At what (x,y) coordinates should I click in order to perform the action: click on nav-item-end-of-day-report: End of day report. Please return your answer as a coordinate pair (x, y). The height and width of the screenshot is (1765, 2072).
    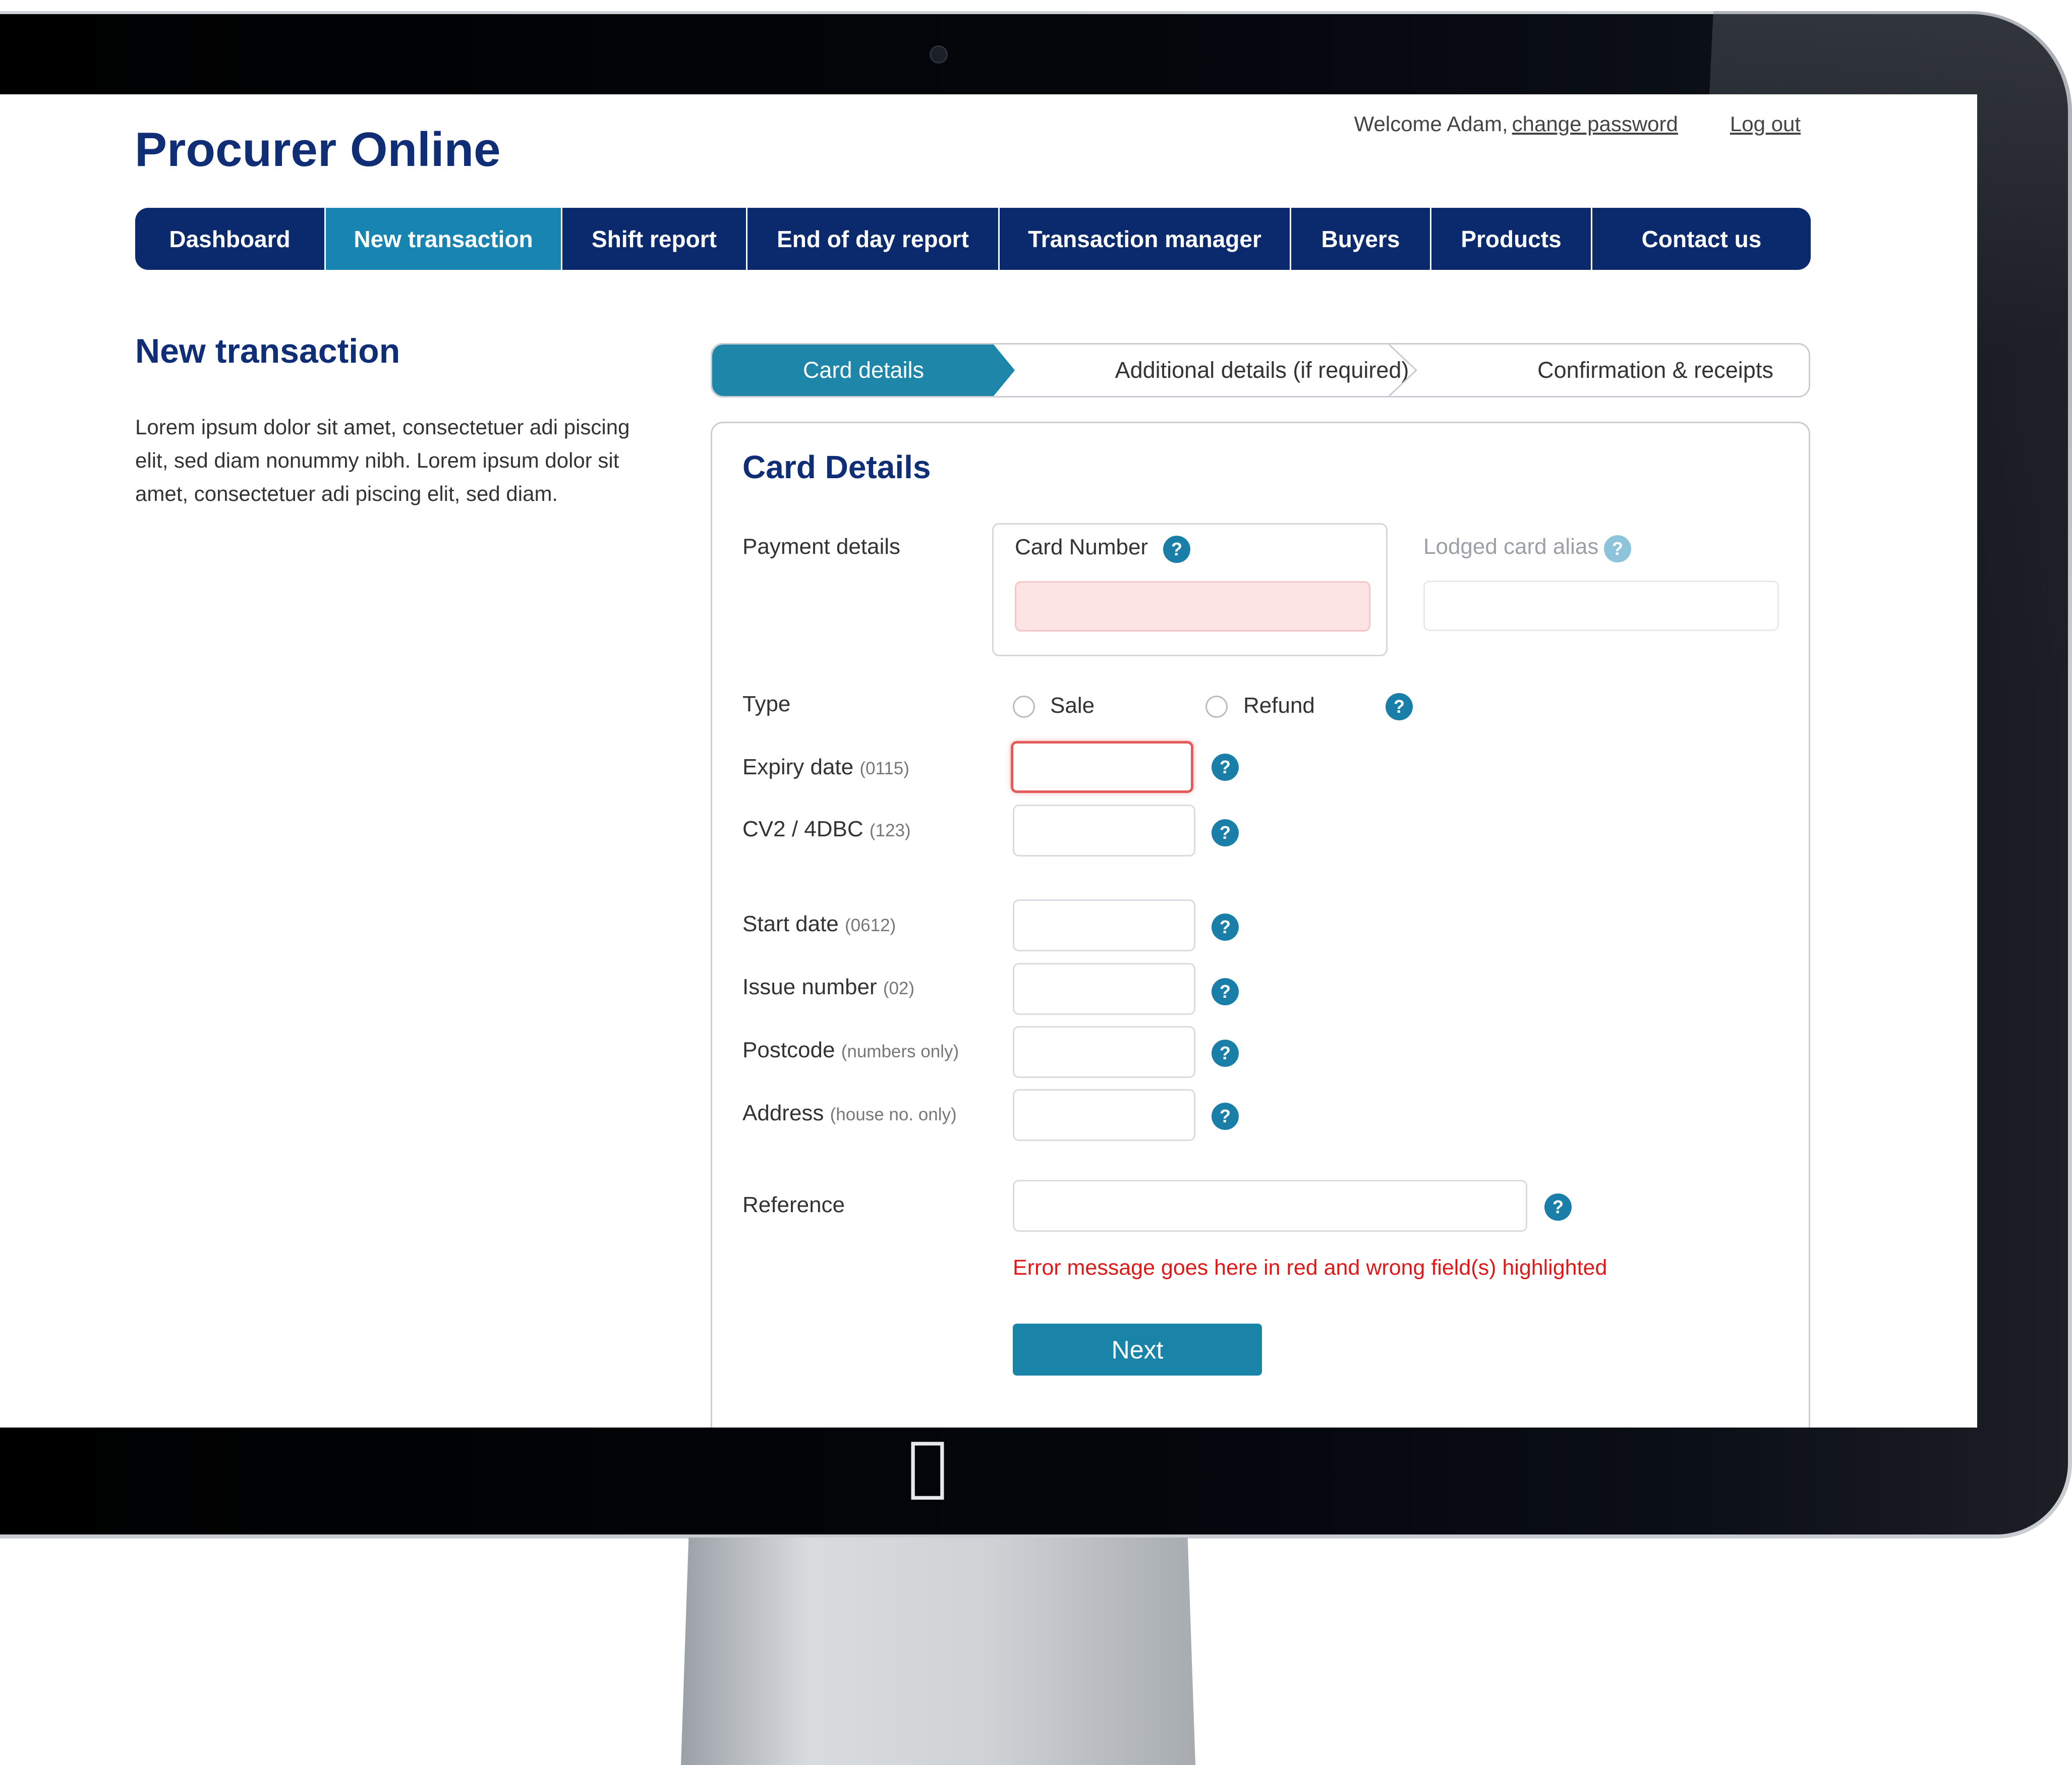
    Looking at the image, I should click on (873, 239).